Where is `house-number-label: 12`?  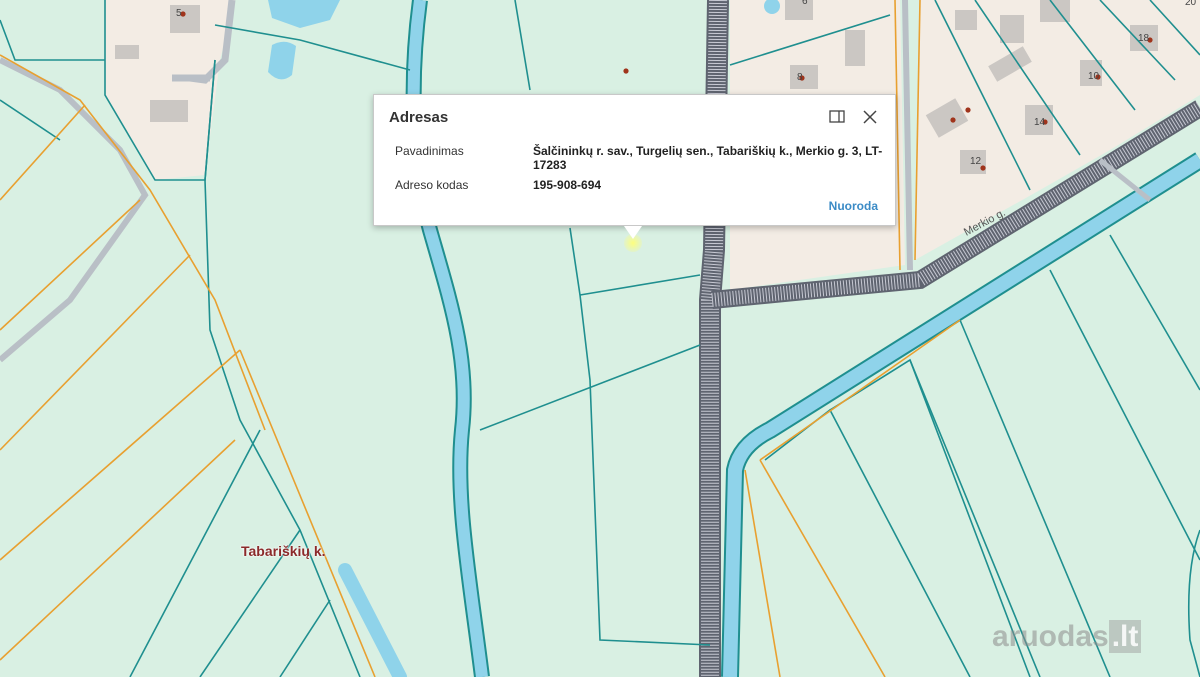 house-number-label: 12 is located at coordinates (976, 161).